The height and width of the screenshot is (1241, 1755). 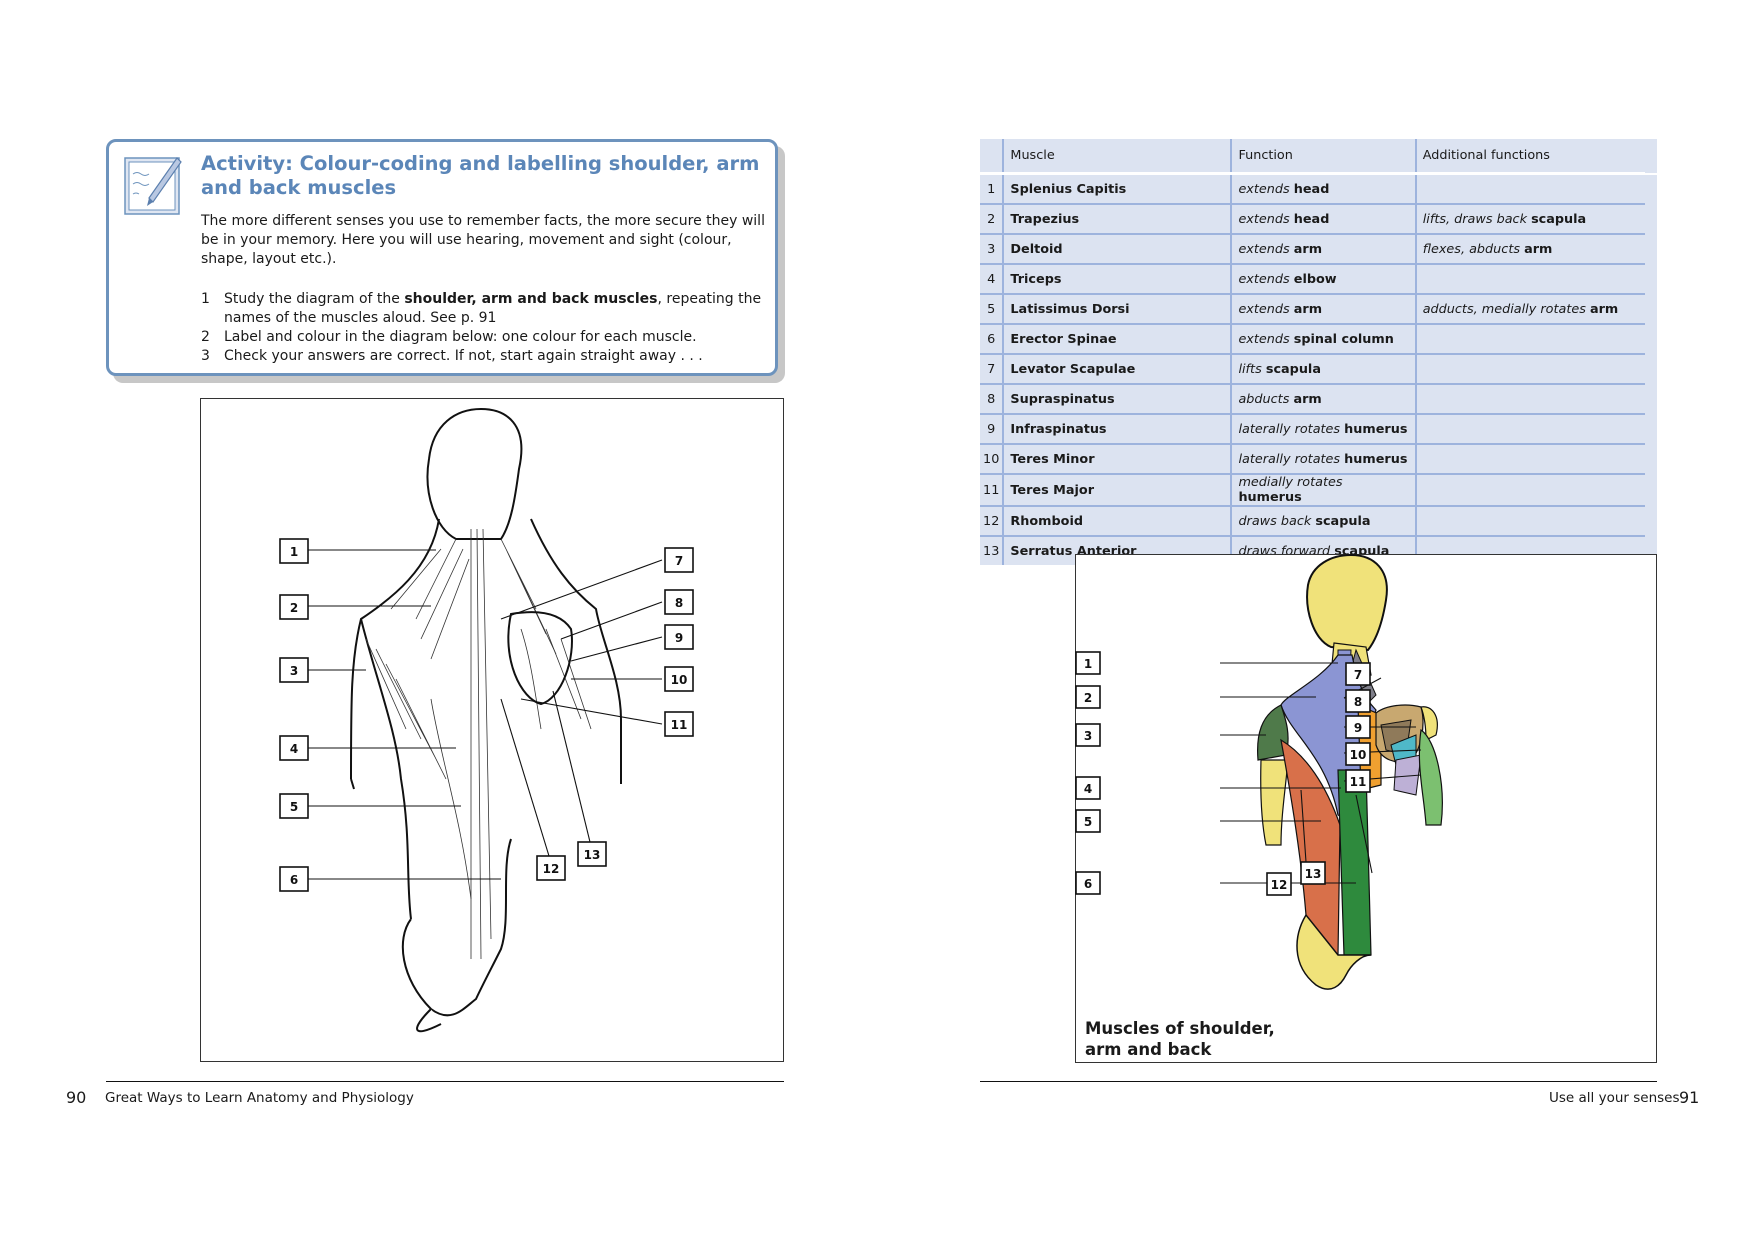 I want to click on coloured-muscle-diagram: 1 2 3 4 5 6 7 8 9 10 11 12 13, so click(x=1259, y=771).